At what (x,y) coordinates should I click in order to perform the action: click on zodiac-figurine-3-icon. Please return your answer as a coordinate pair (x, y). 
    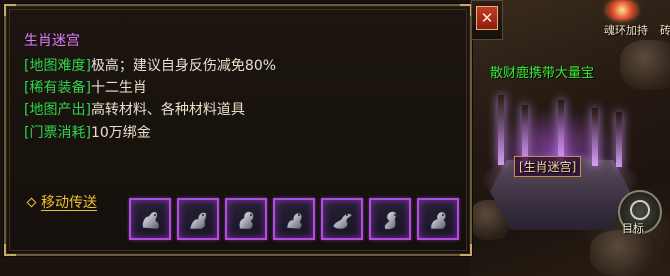
    Looking at the image, I should click on (246, 220).